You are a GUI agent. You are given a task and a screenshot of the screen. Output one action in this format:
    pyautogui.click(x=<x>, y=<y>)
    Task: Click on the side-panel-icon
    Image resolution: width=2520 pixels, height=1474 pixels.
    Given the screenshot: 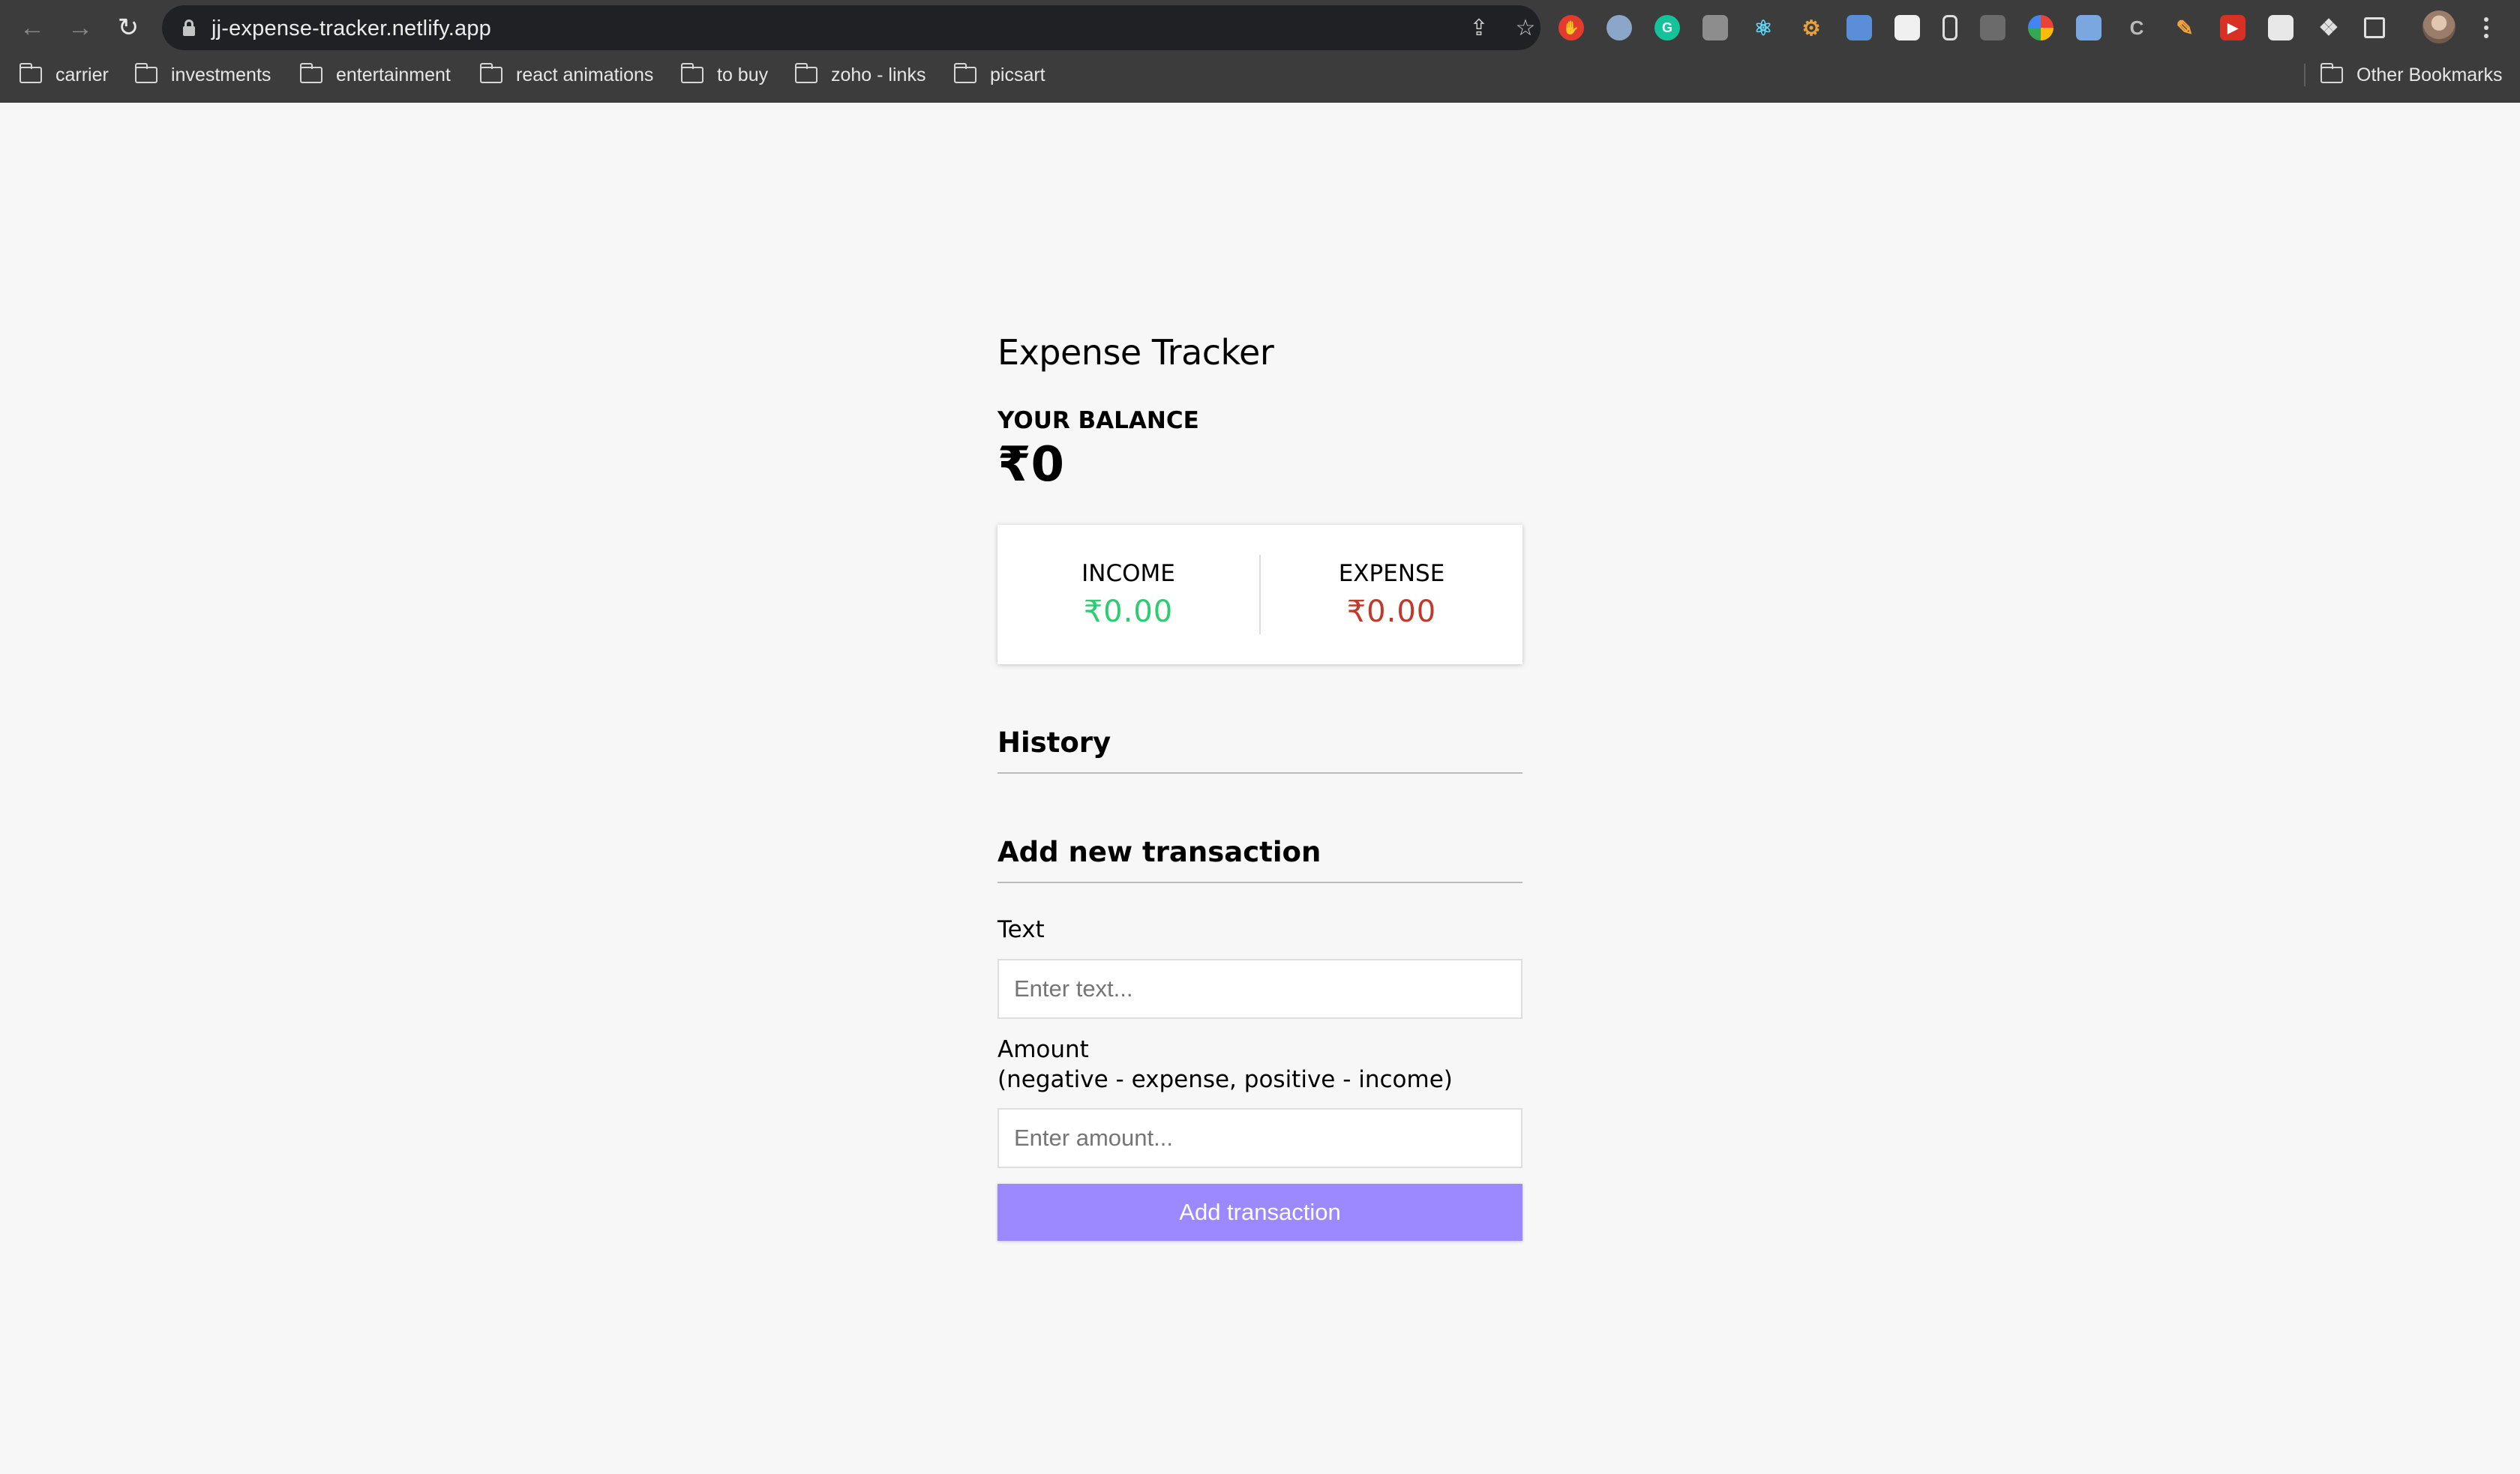 What is the action you would take?
    pyautogui.click(x=2374, y=27)
    